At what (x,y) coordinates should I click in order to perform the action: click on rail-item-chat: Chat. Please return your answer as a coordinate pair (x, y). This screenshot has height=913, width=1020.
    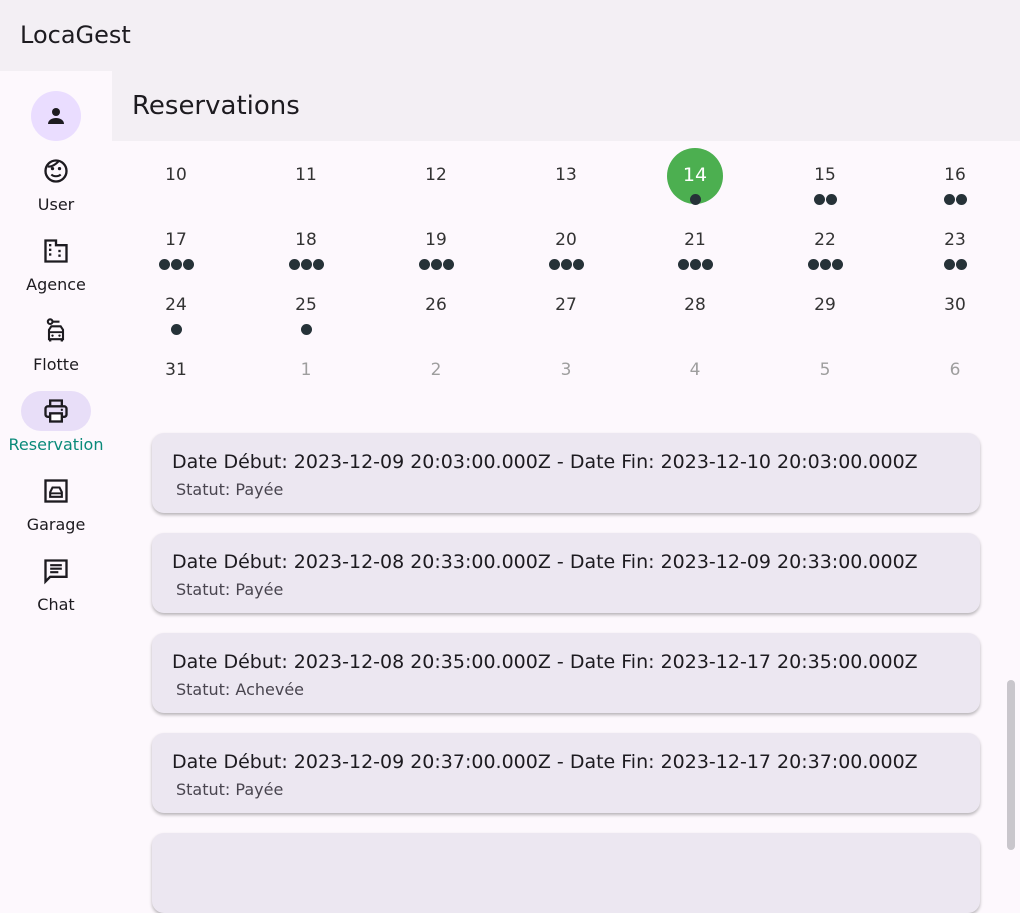
    Looking at the image, I should click on (56, 591).